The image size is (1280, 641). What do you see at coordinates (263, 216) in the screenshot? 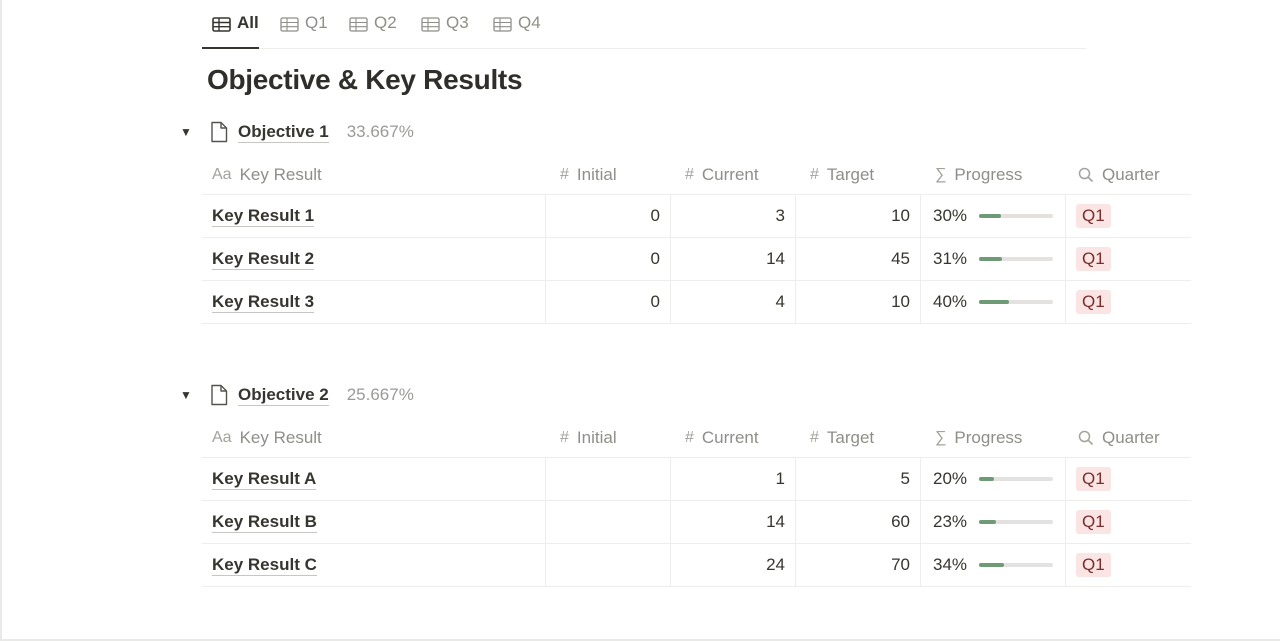
I see `key-result-name: Key Result 1` at bounding box center [263, 216].